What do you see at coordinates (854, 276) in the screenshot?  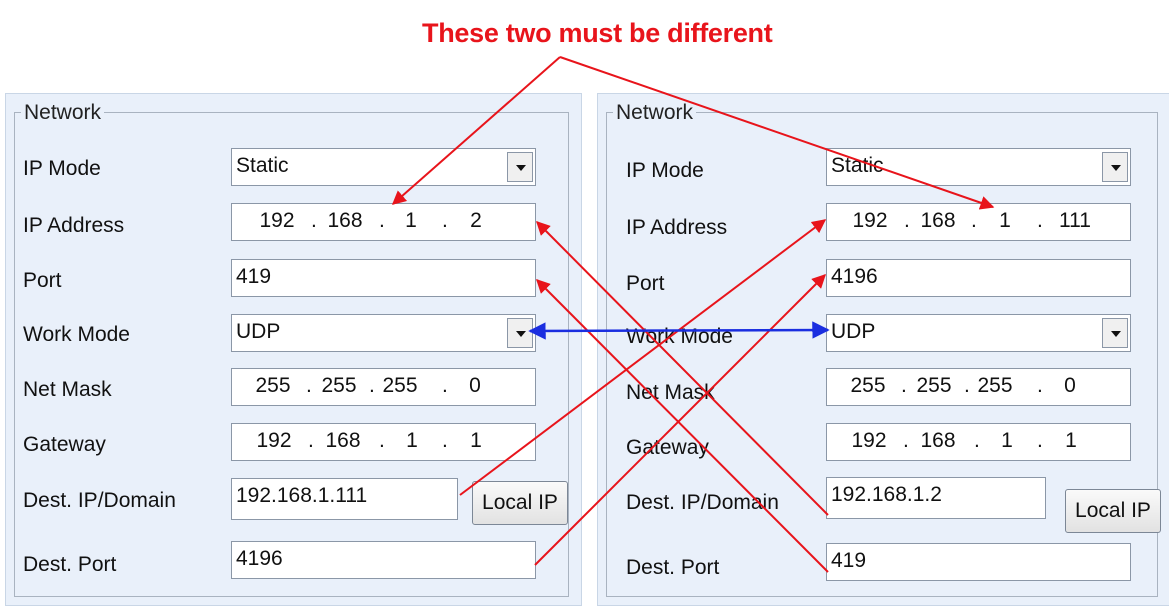 I see `port-value: 4196` at bounding box center [854, 276].